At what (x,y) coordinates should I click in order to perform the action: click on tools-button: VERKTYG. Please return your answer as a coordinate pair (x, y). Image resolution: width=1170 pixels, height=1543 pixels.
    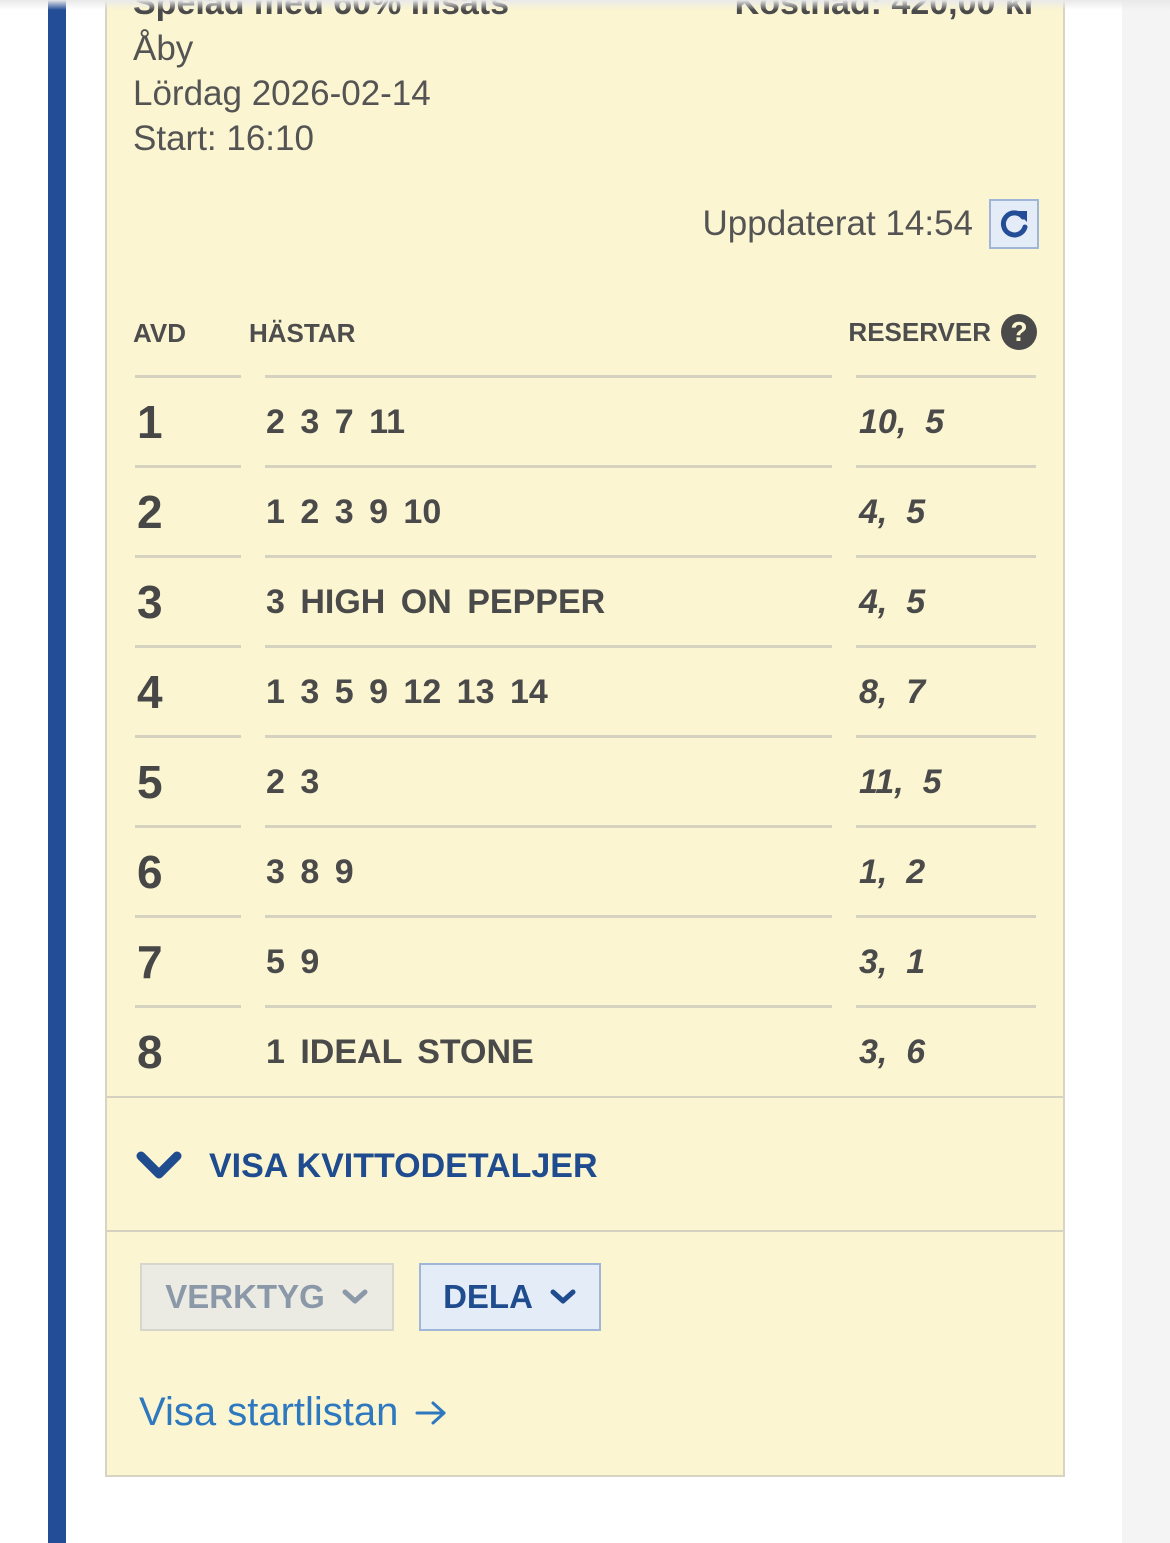
    Looking at the image, I should click on (267, 1297).